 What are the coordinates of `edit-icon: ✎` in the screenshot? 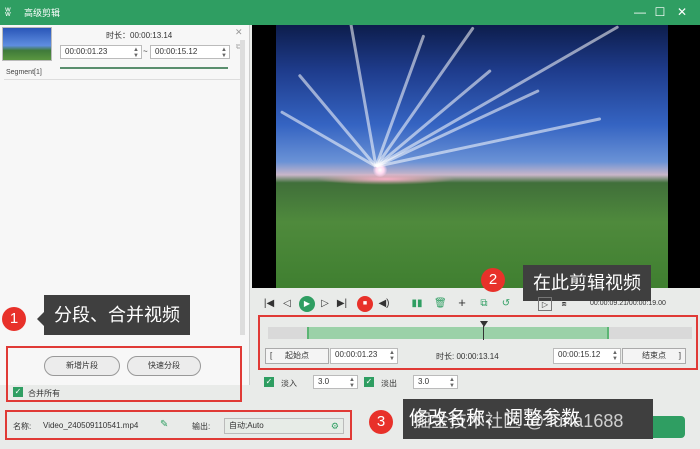 It's located at (164, 424).